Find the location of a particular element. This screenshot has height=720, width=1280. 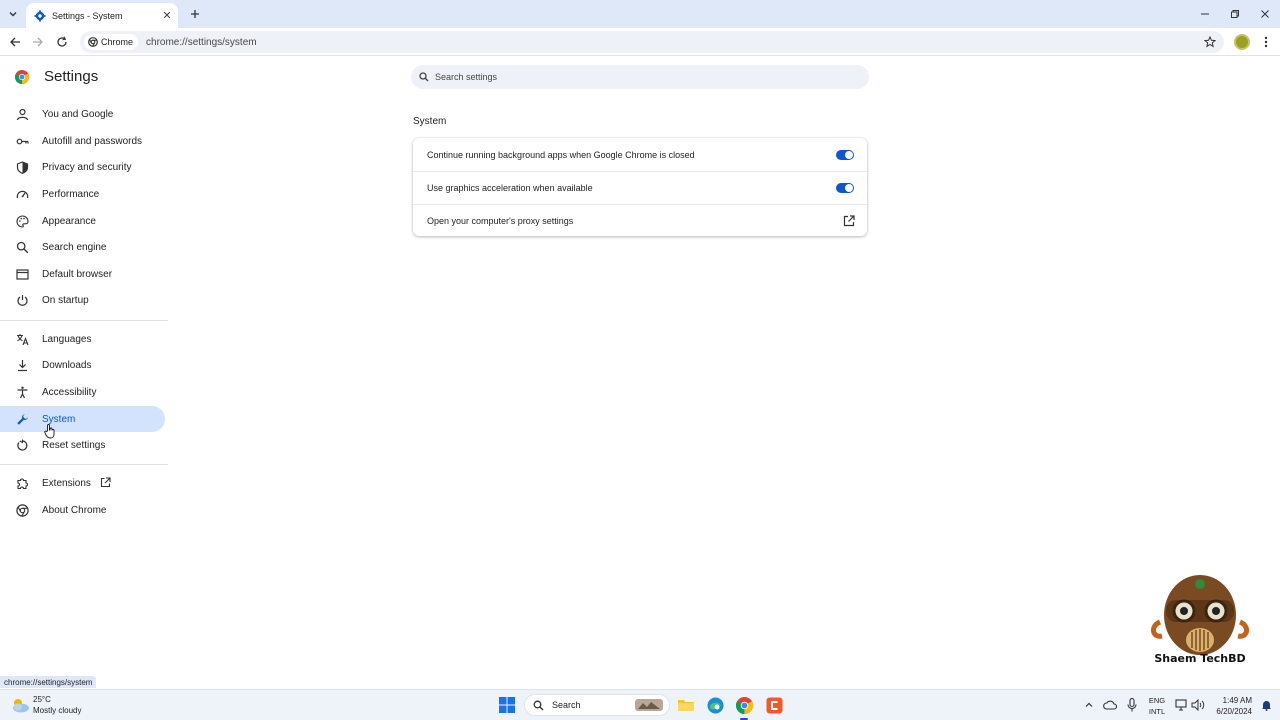

address-bar: Chrome chrome://settings/system is located at coordinates (652, 42).